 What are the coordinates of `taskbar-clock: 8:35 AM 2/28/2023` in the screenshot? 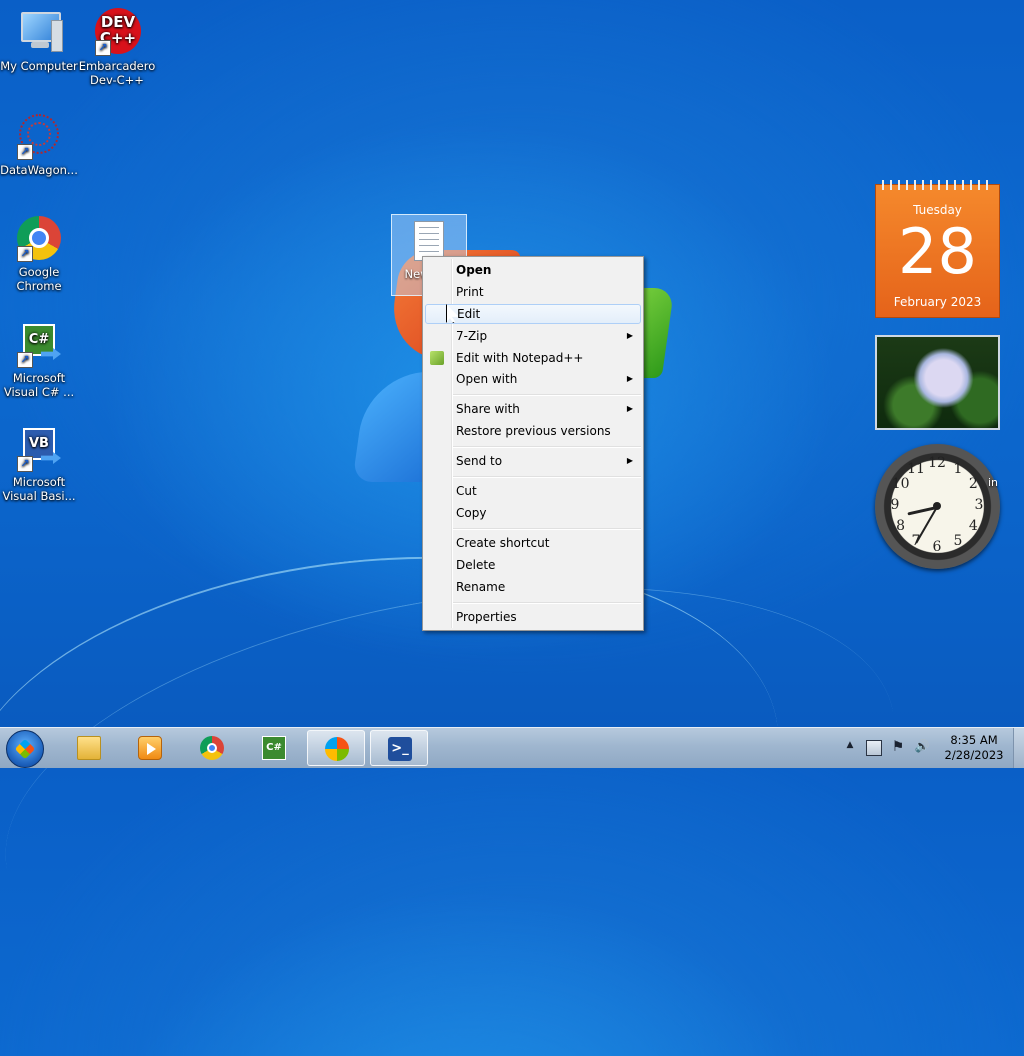 It's located at (974, 748).